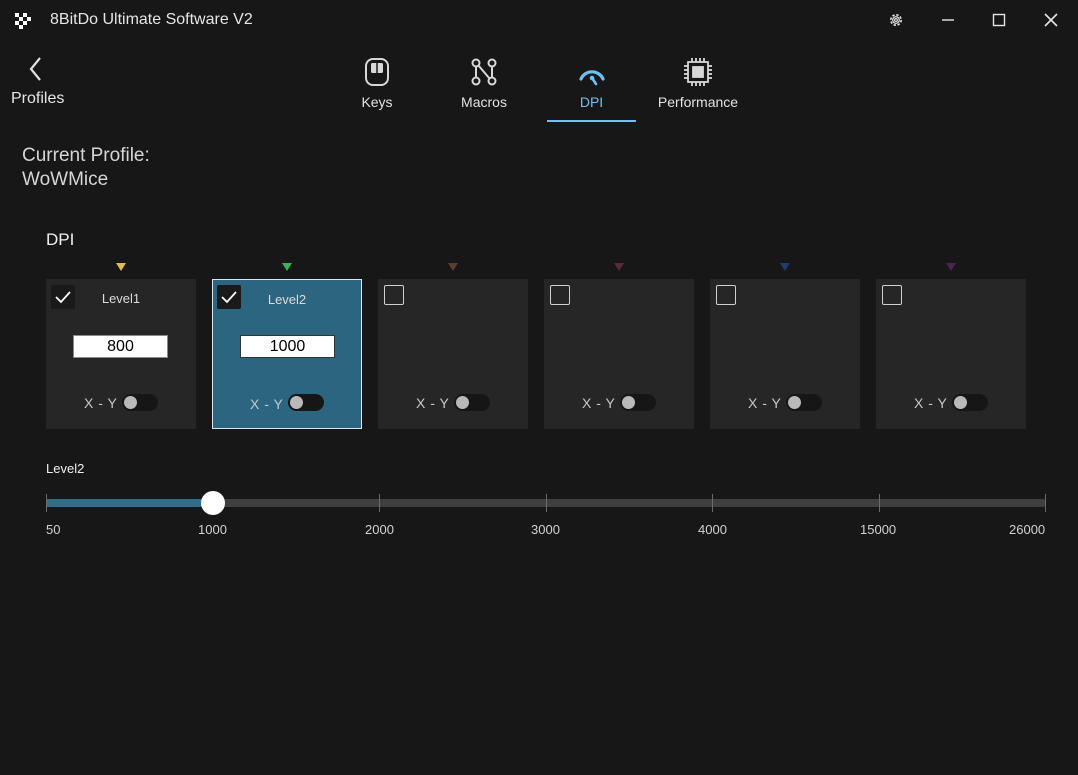 The height and width of the screenshot is (775, 1078). I want to click on level-2-xy-label: X - Y, so click(267, 404).